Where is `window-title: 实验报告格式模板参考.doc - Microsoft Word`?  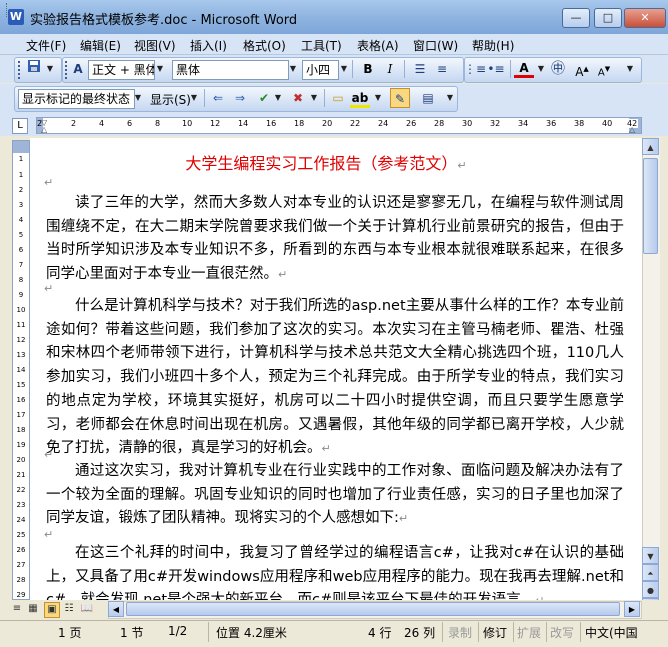 window-title: 实验报告格式模板参考.doc - Microsoft Word is located at coordinates (164, 20).